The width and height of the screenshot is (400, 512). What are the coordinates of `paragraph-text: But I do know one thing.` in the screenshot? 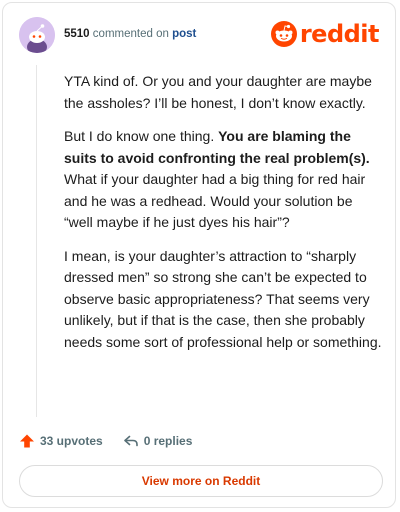 It's located at (141, 136).